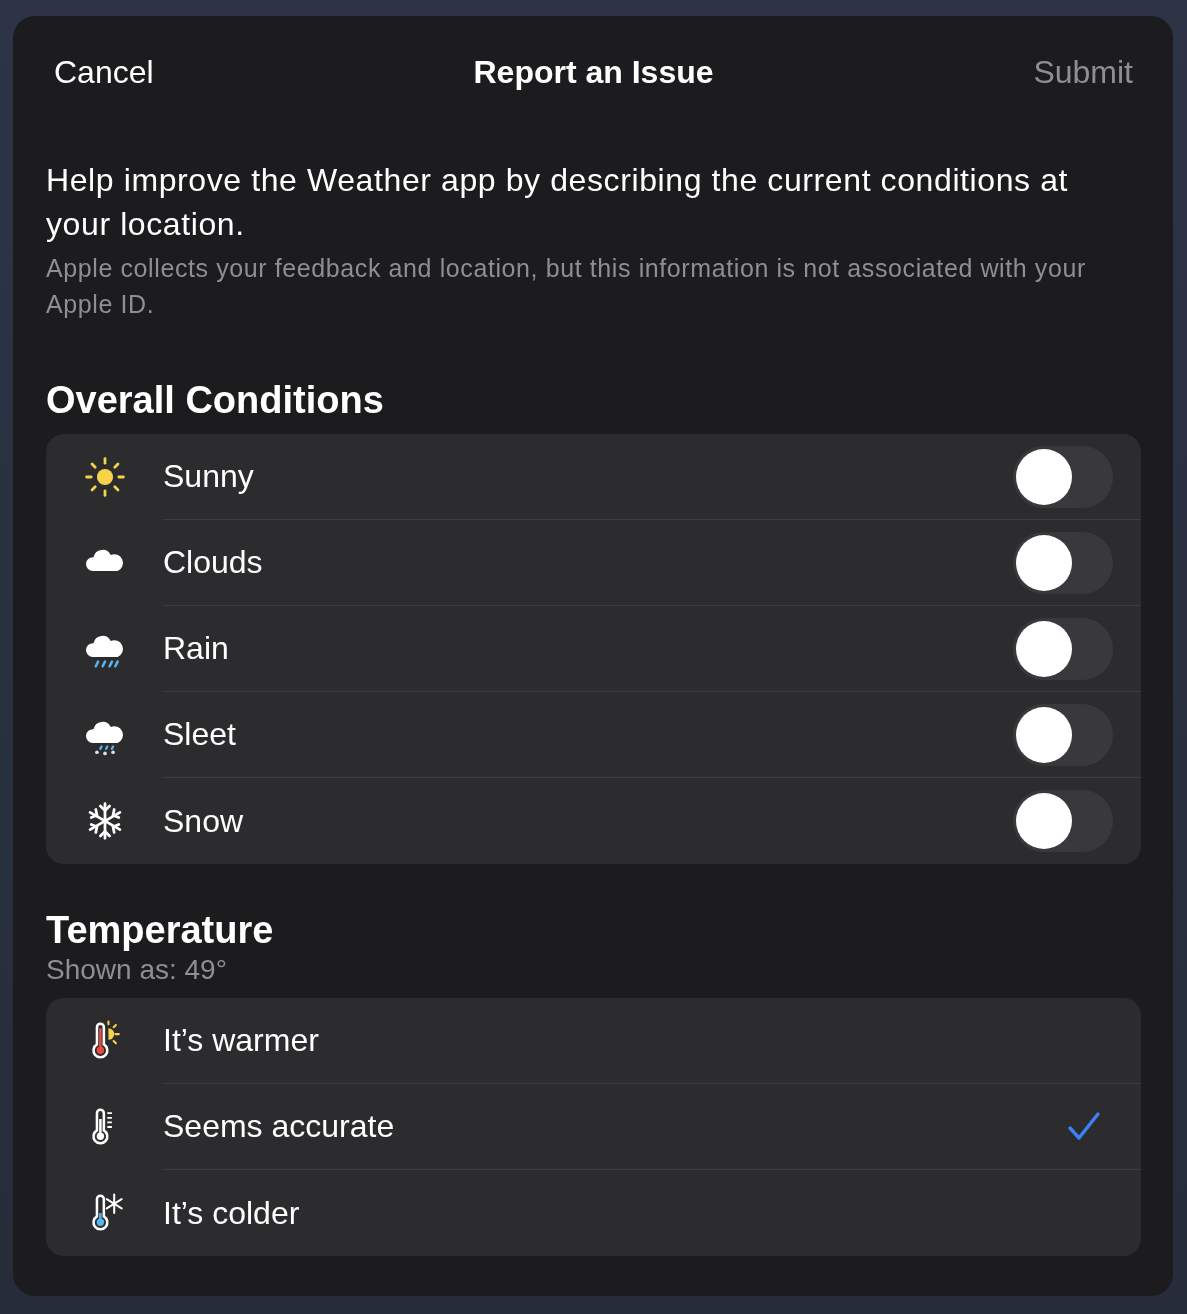 The height and width of the screenshot is (1314, 1187). I want to click on section-heading: Temperature, so click(160, 930).